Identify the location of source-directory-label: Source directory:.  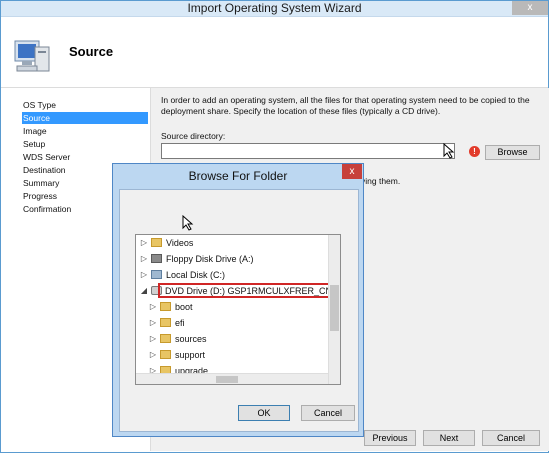
(193, 136).